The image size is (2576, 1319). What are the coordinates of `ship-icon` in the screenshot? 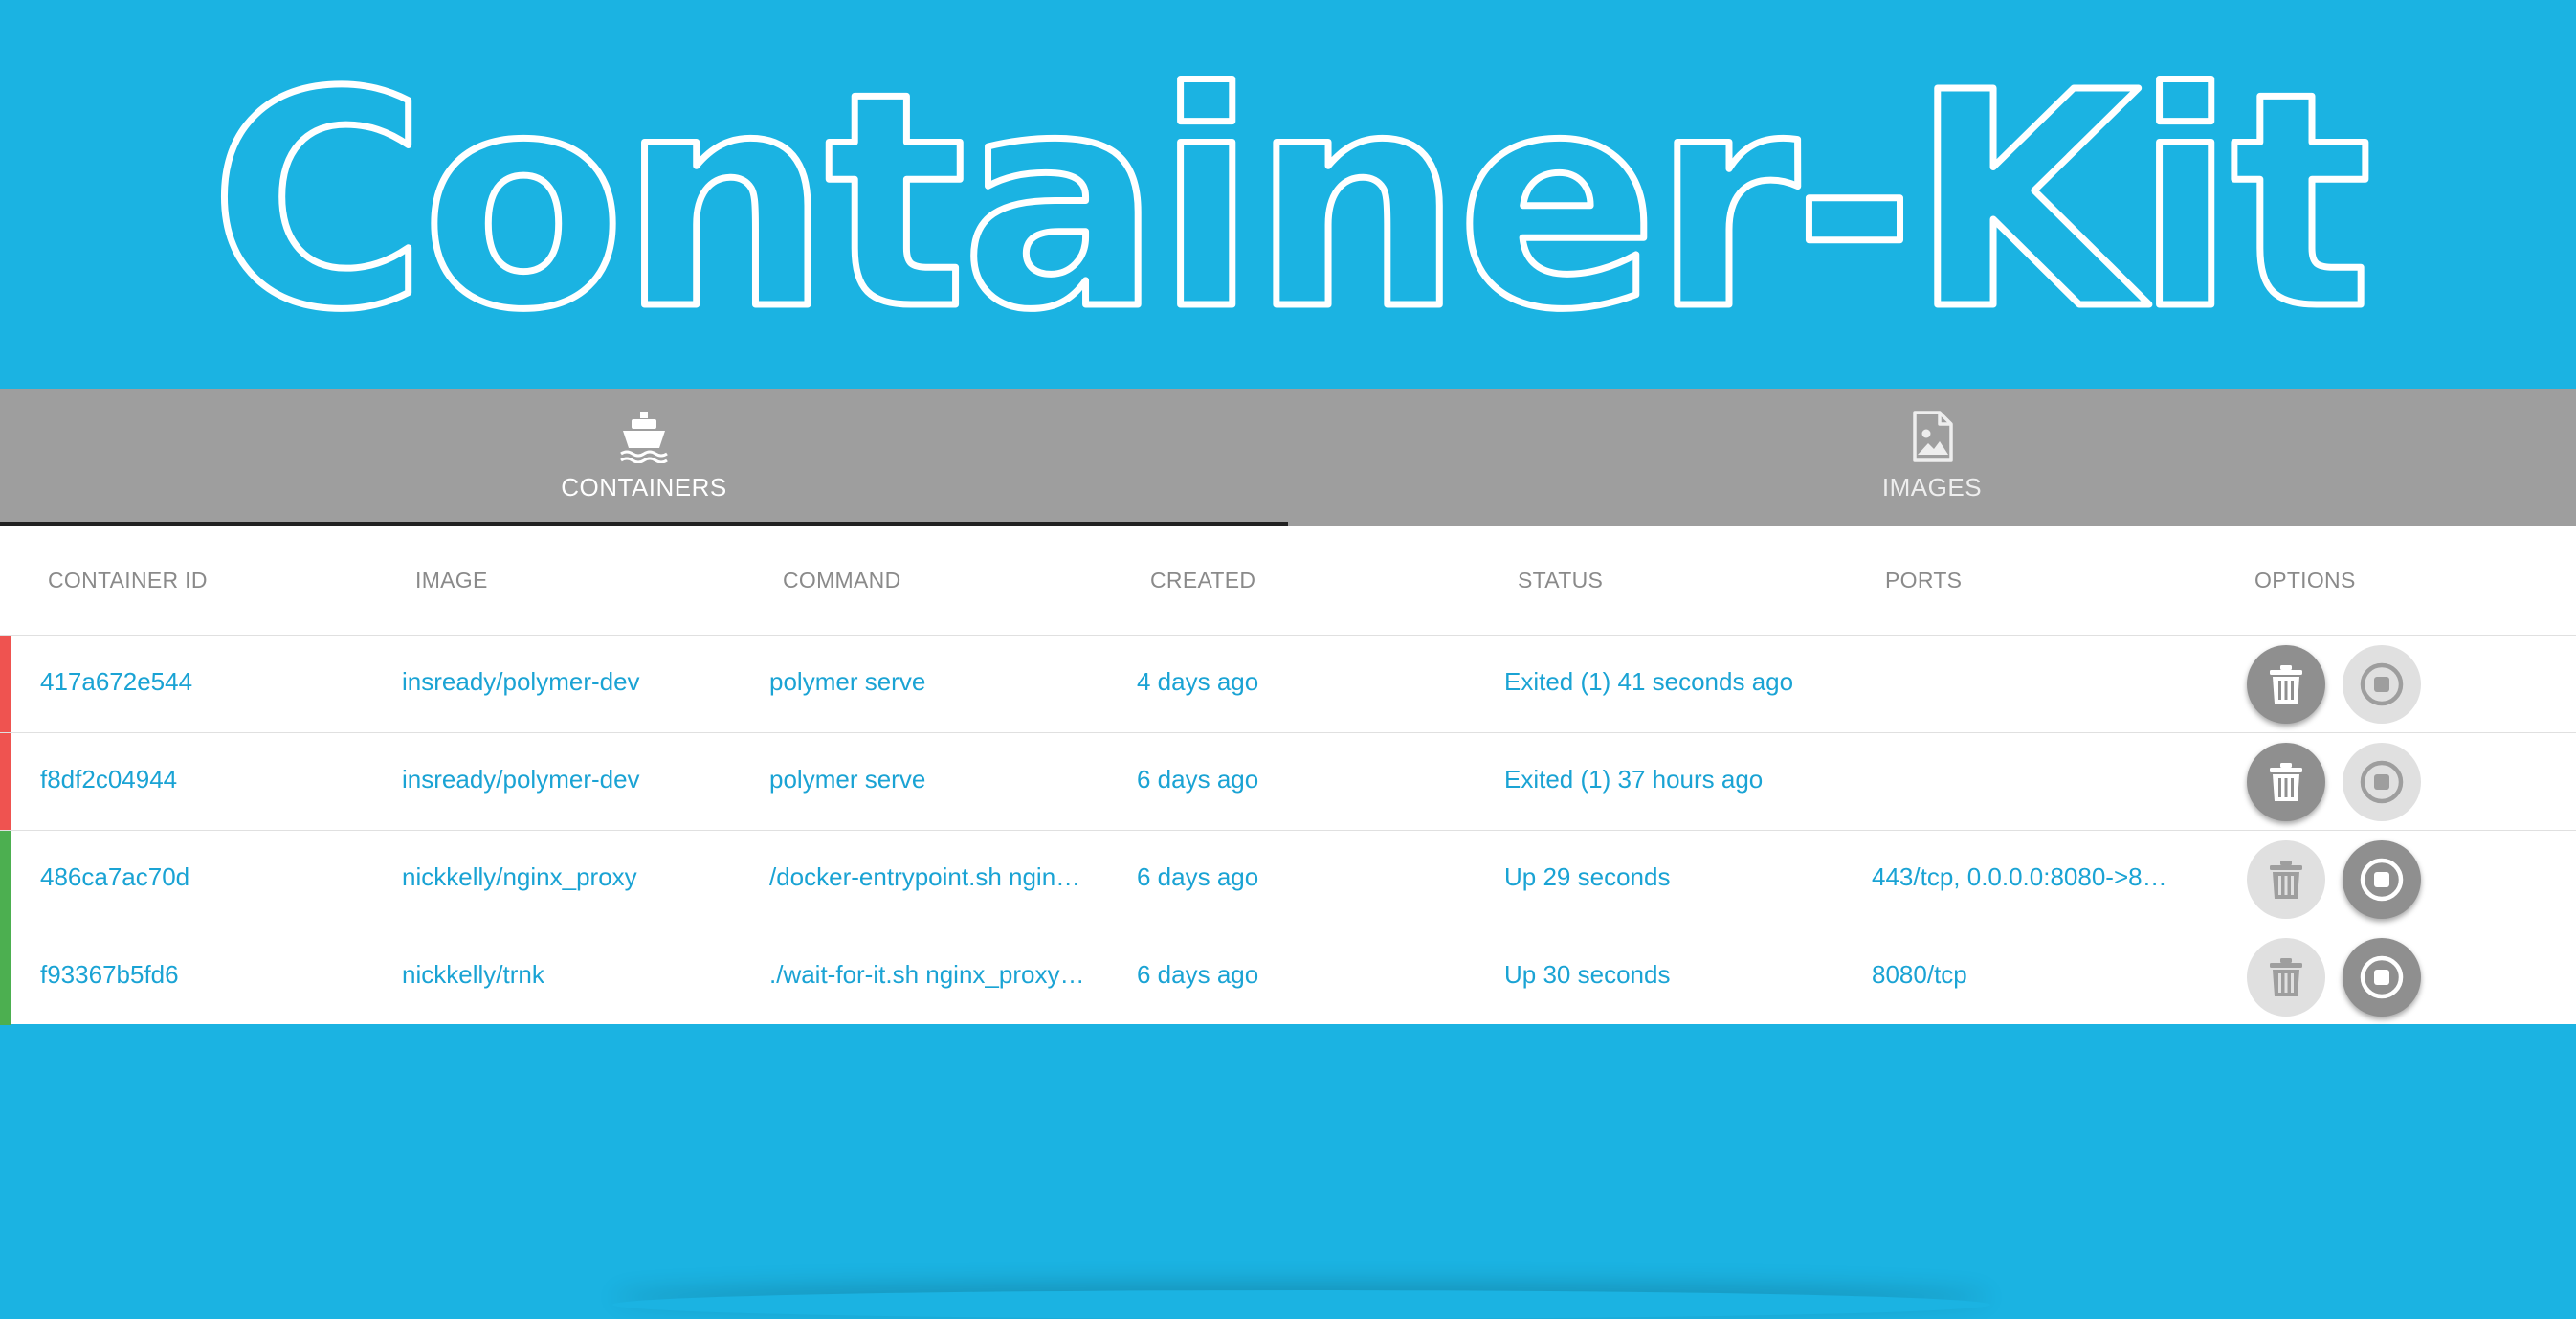 It's located at (644, 438).